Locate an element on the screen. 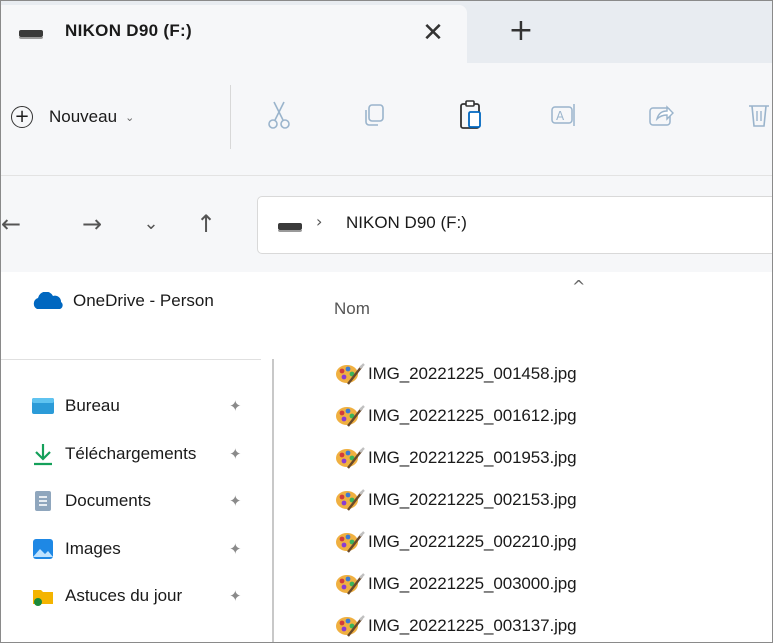 The height and width of the screenshot is (643, 773). file-row: IMG_20221225_001458.jpg is located at coordinates (544, 374).